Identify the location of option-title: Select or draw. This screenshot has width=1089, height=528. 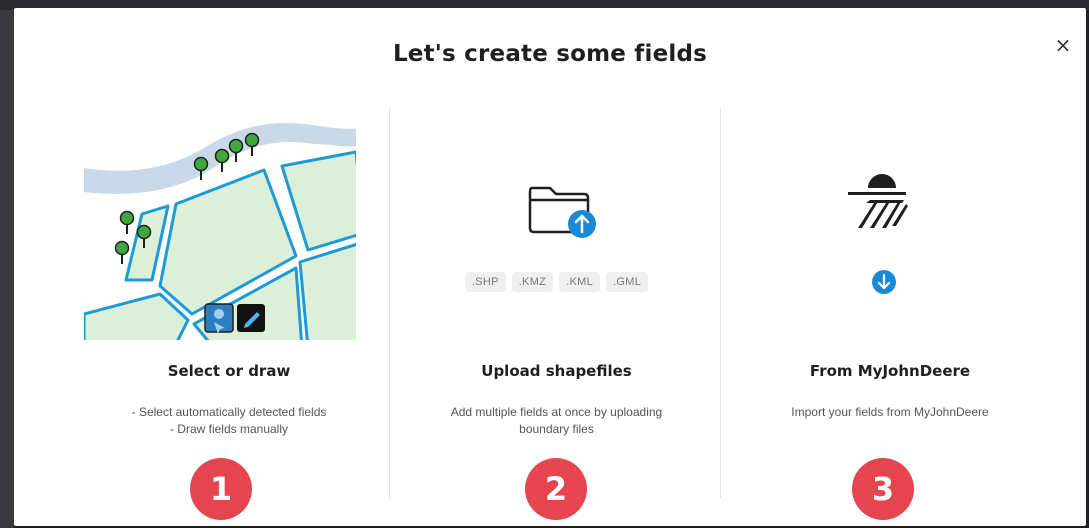
(229, 371).